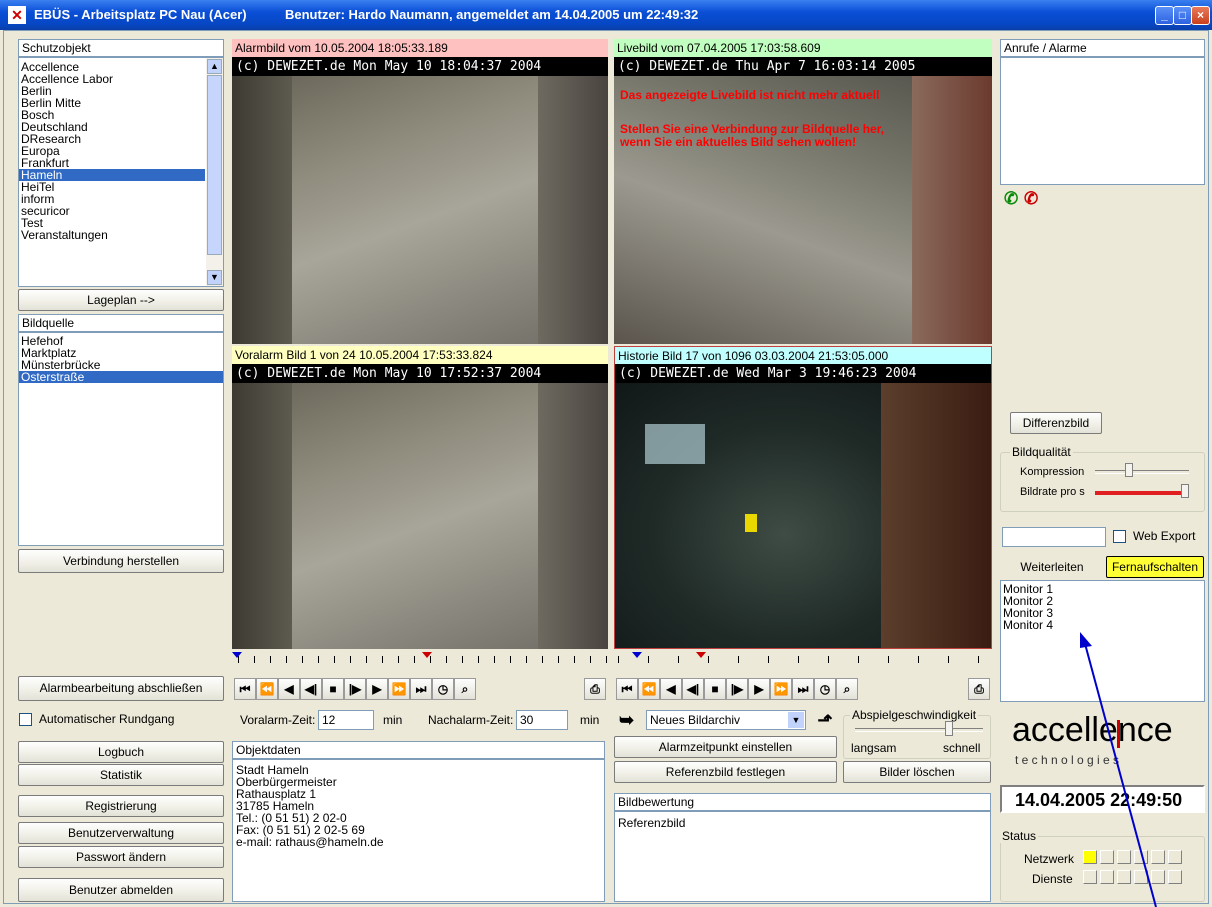  Describe the element at coordinates (1142, 472) in the screenshot. I see `kompression-slider-track` at that location.